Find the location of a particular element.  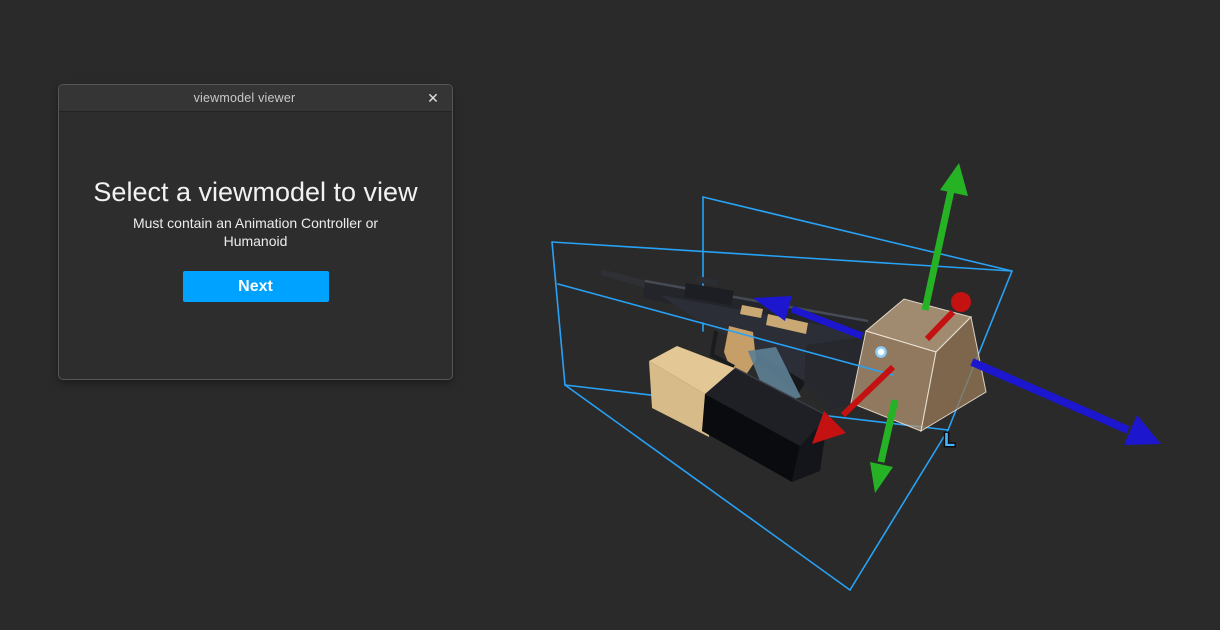

close-icon: ✕ is located at coordinates (433, 98).